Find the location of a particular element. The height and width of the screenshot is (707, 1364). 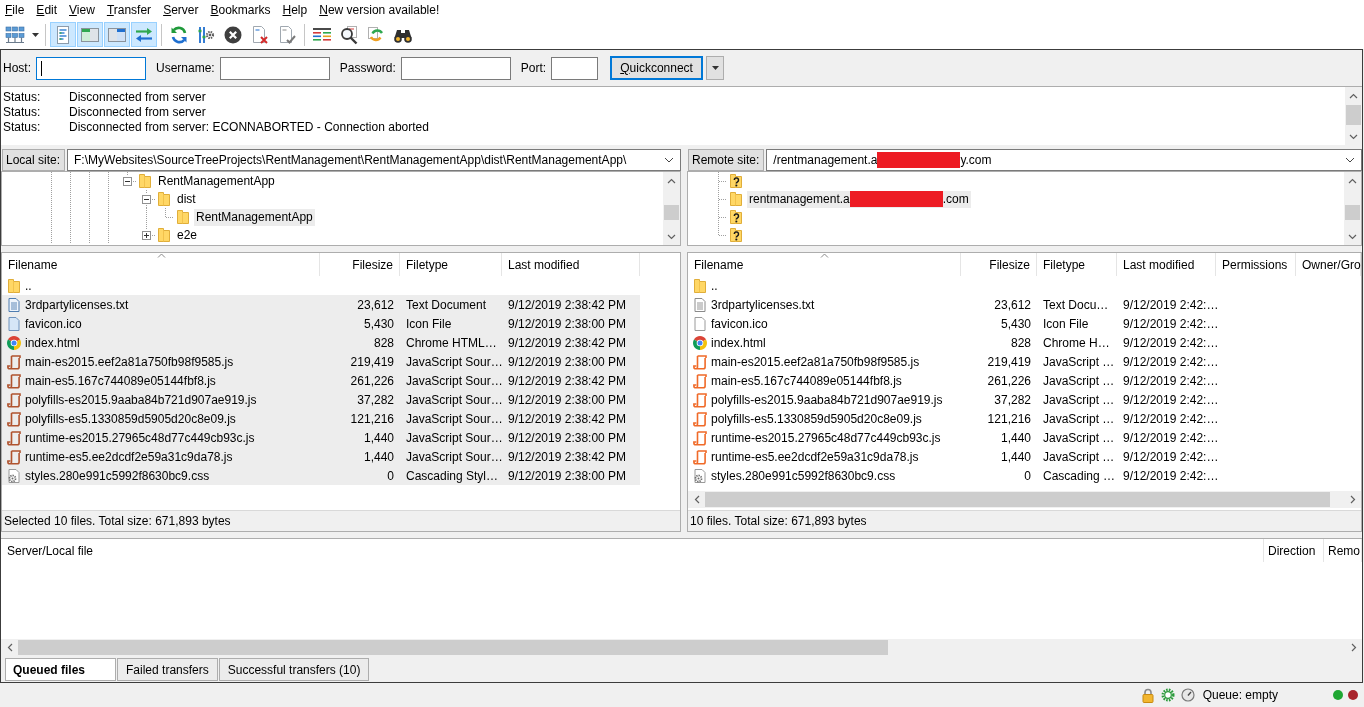

tab: Queued files is located at coordinates (61, 669).